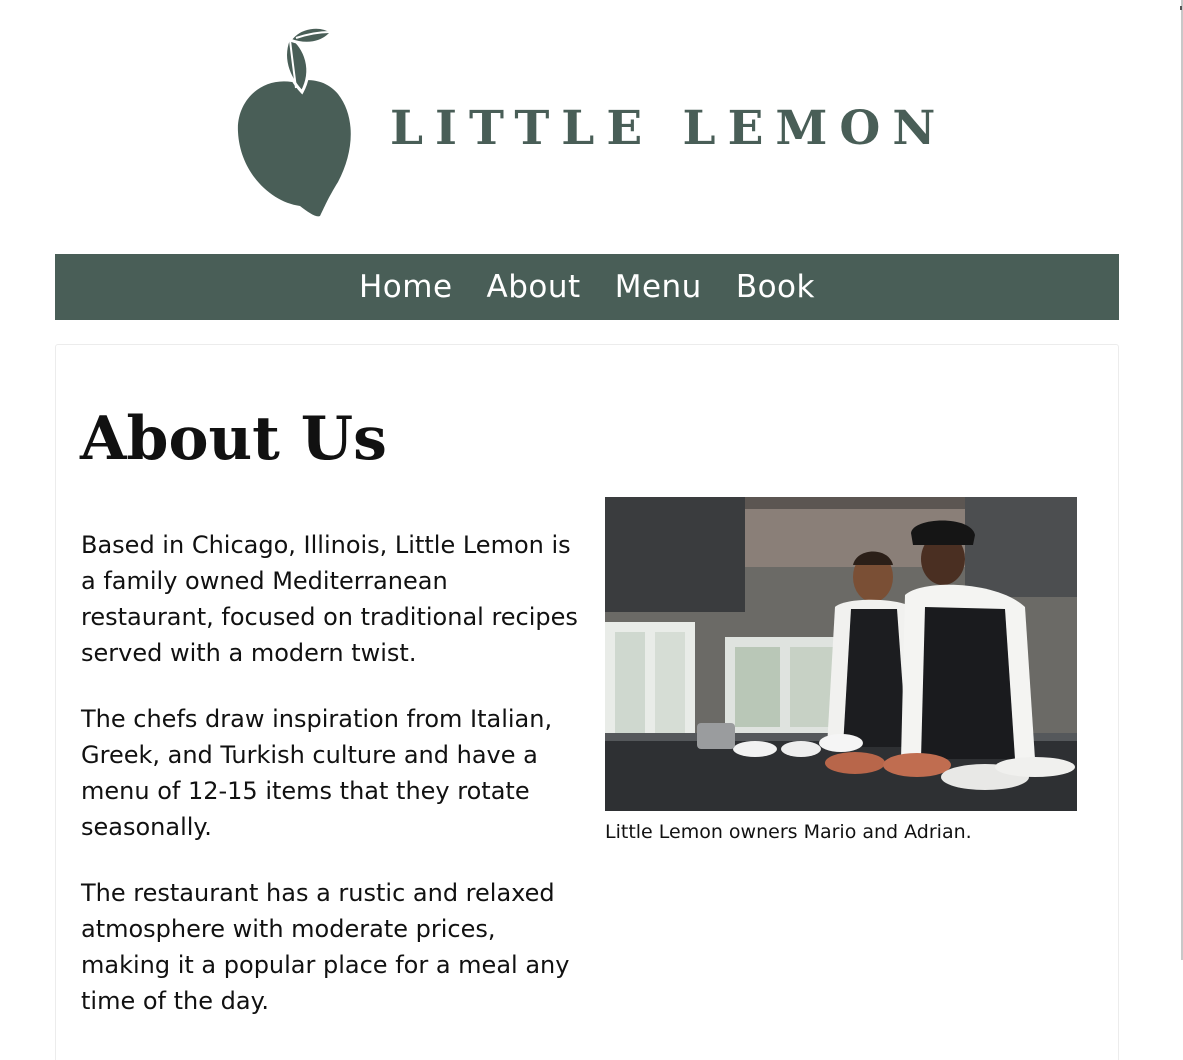  I want to click on brand-name: LITTLE LEMON, so click(669, 128).